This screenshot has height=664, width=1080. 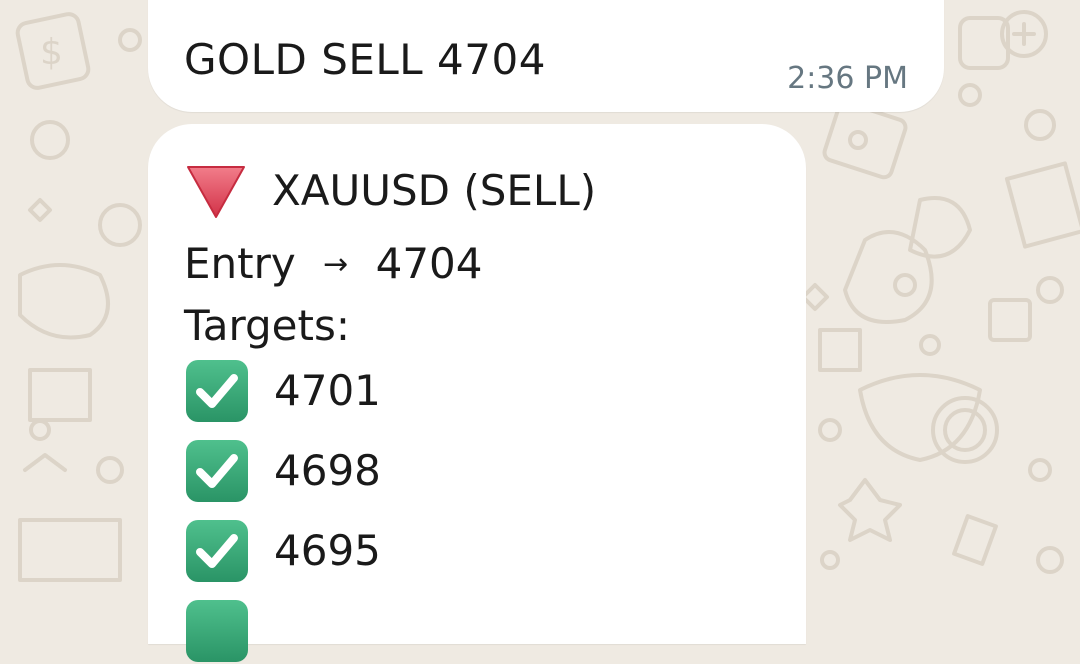 What do you see at coordinates (847, 78) in the screenshot?
I see `message-timestamp: 2:36 PM` at bounding box center [847, 78].